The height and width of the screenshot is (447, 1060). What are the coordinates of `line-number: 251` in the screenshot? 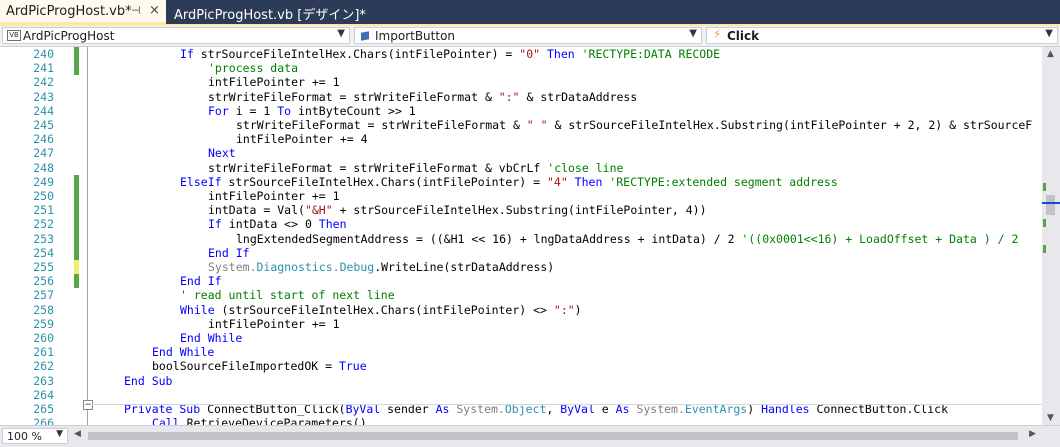 It's located at (43, 210).